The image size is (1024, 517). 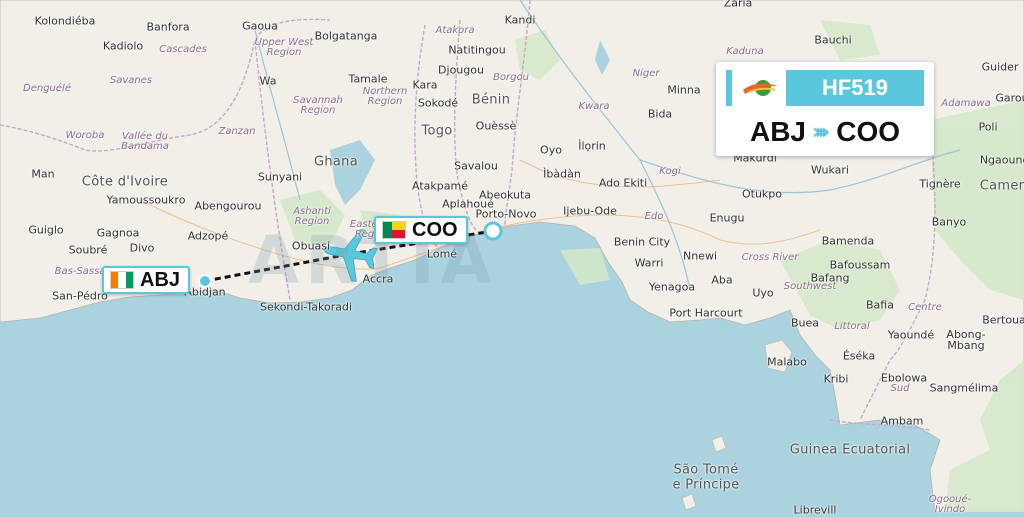 I want to click on region-label-zanzan: Zanzan, so click(x=237, y=131).